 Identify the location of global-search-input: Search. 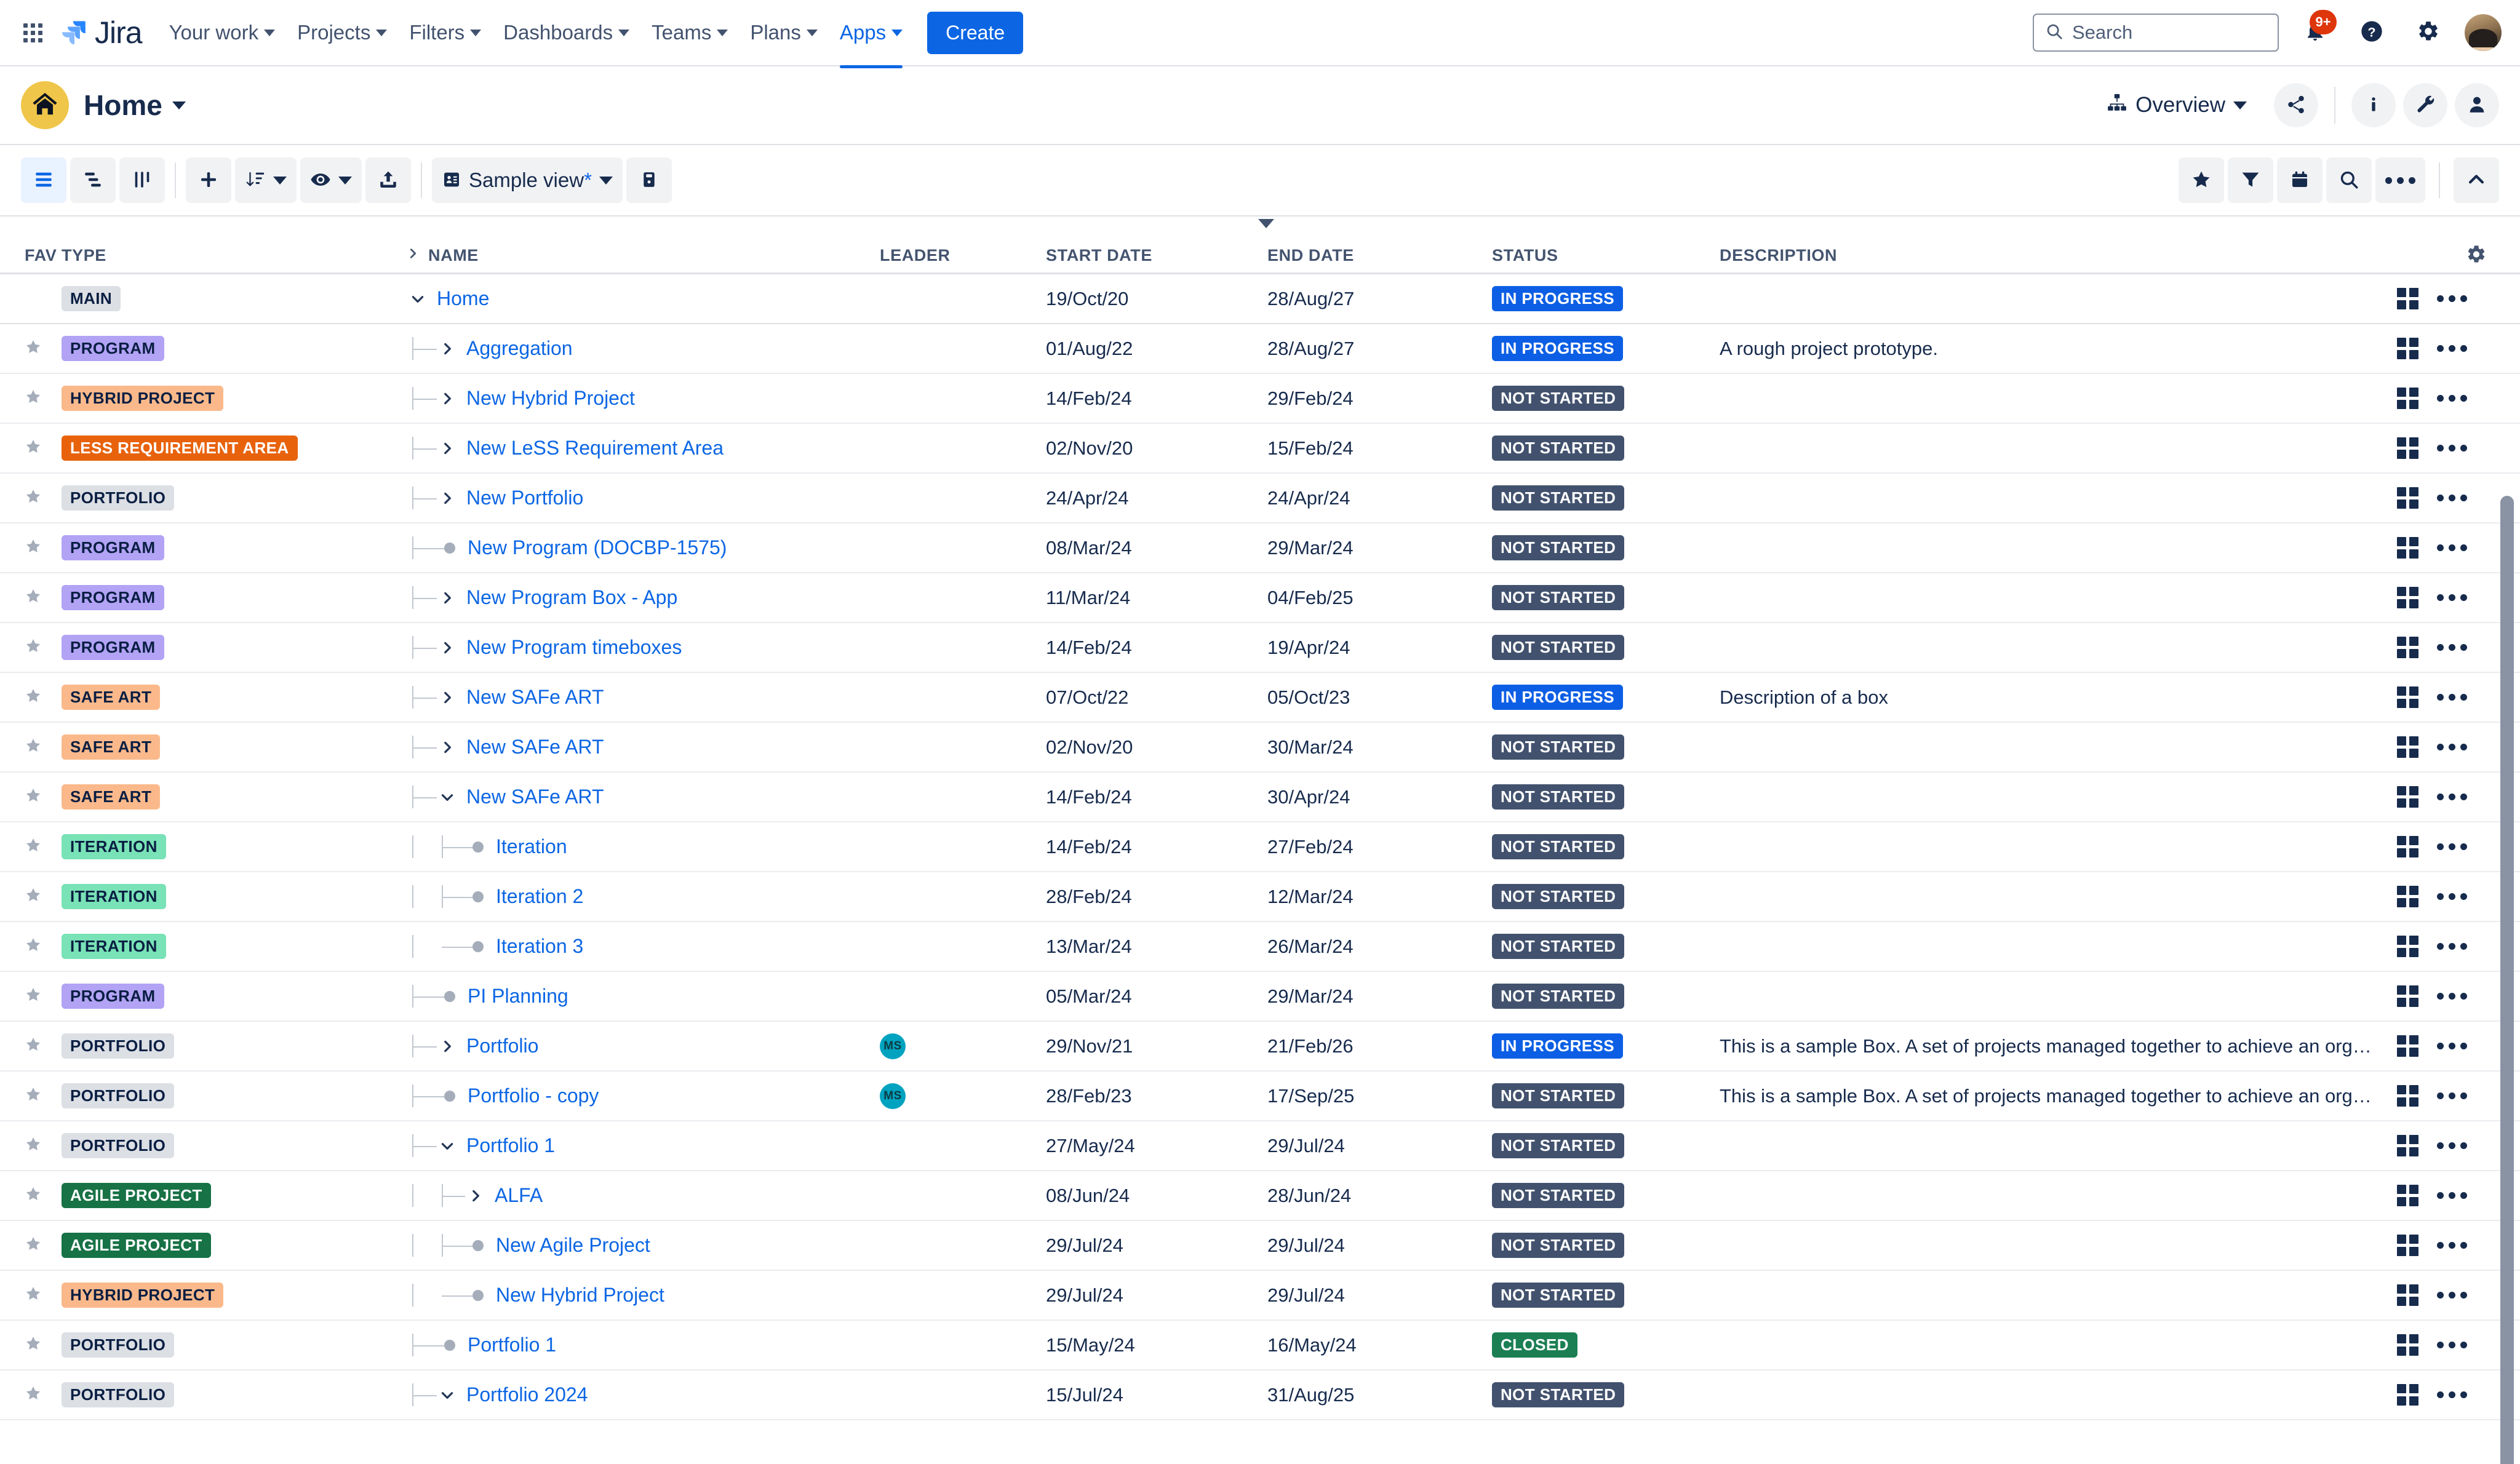
(2156, 33).